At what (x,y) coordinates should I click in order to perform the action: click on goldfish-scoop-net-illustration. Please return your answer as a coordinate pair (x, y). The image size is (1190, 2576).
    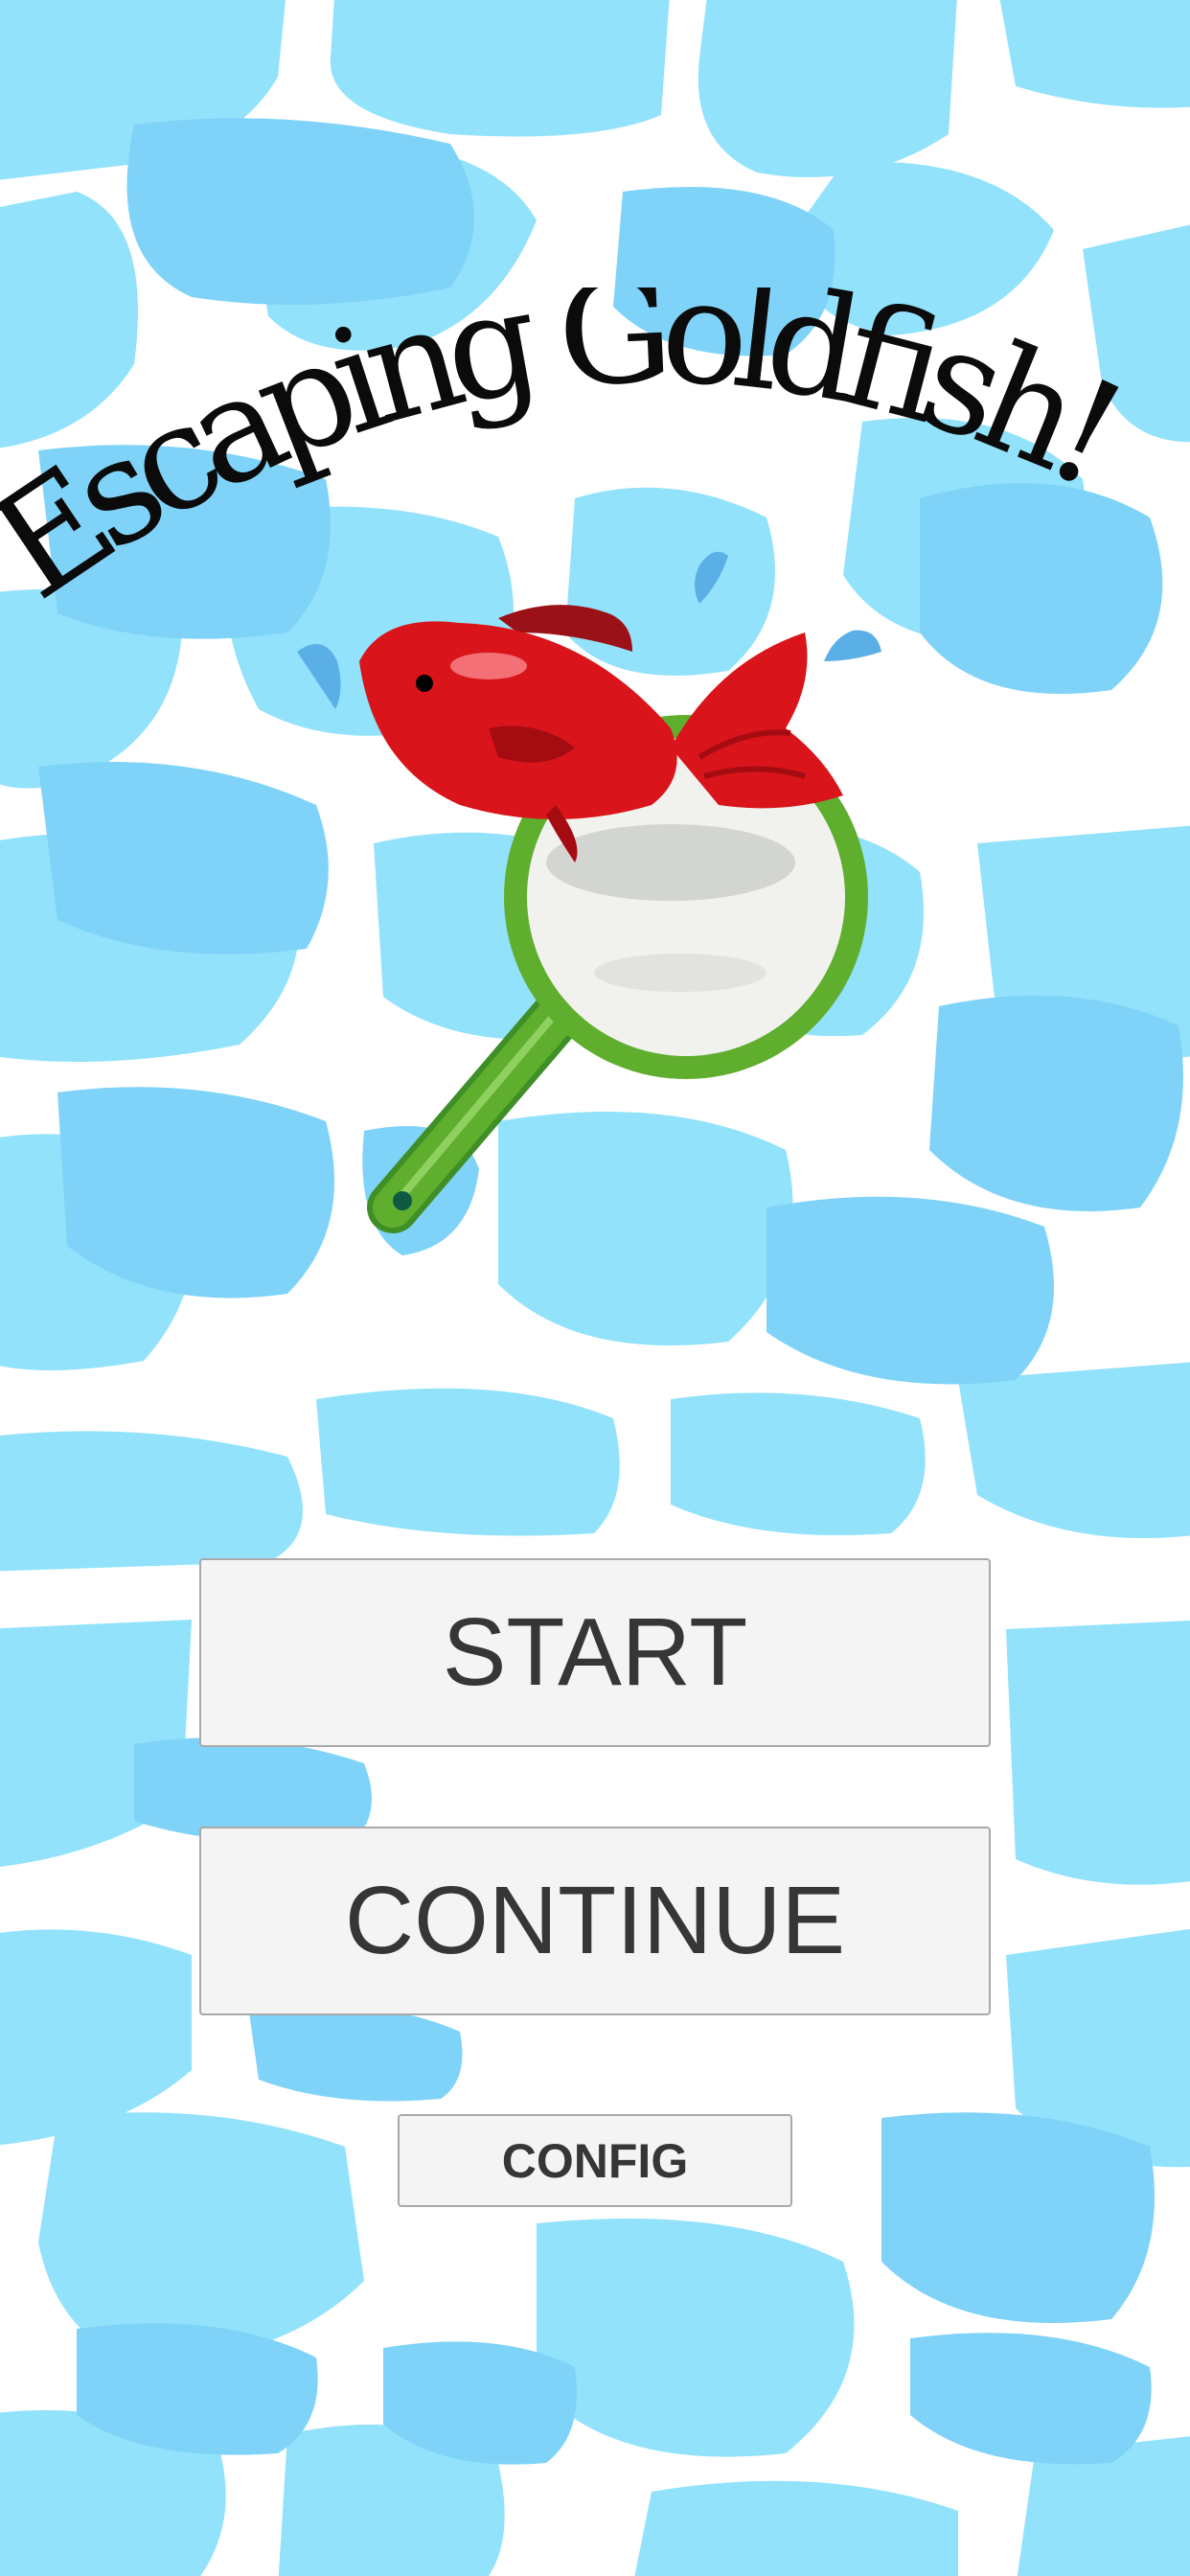
    Looking at the image, I should click on (589, 892).